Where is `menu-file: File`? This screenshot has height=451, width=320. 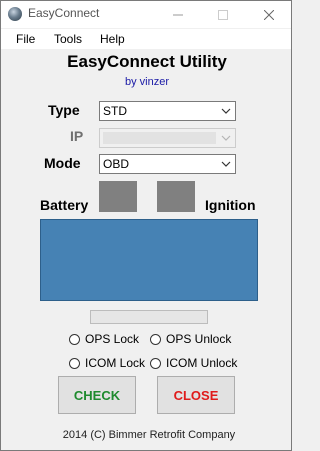
menu-file: File is located at coordinates (25, 39).